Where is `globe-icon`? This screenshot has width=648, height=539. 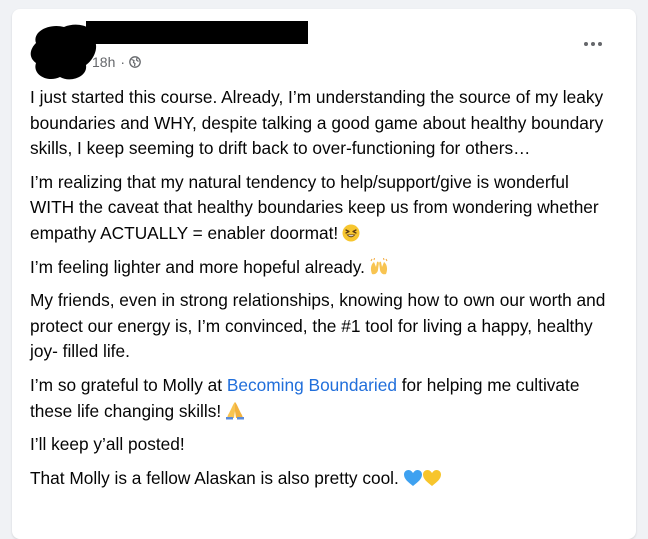 globe-icon is located at coordinates (135, 62).